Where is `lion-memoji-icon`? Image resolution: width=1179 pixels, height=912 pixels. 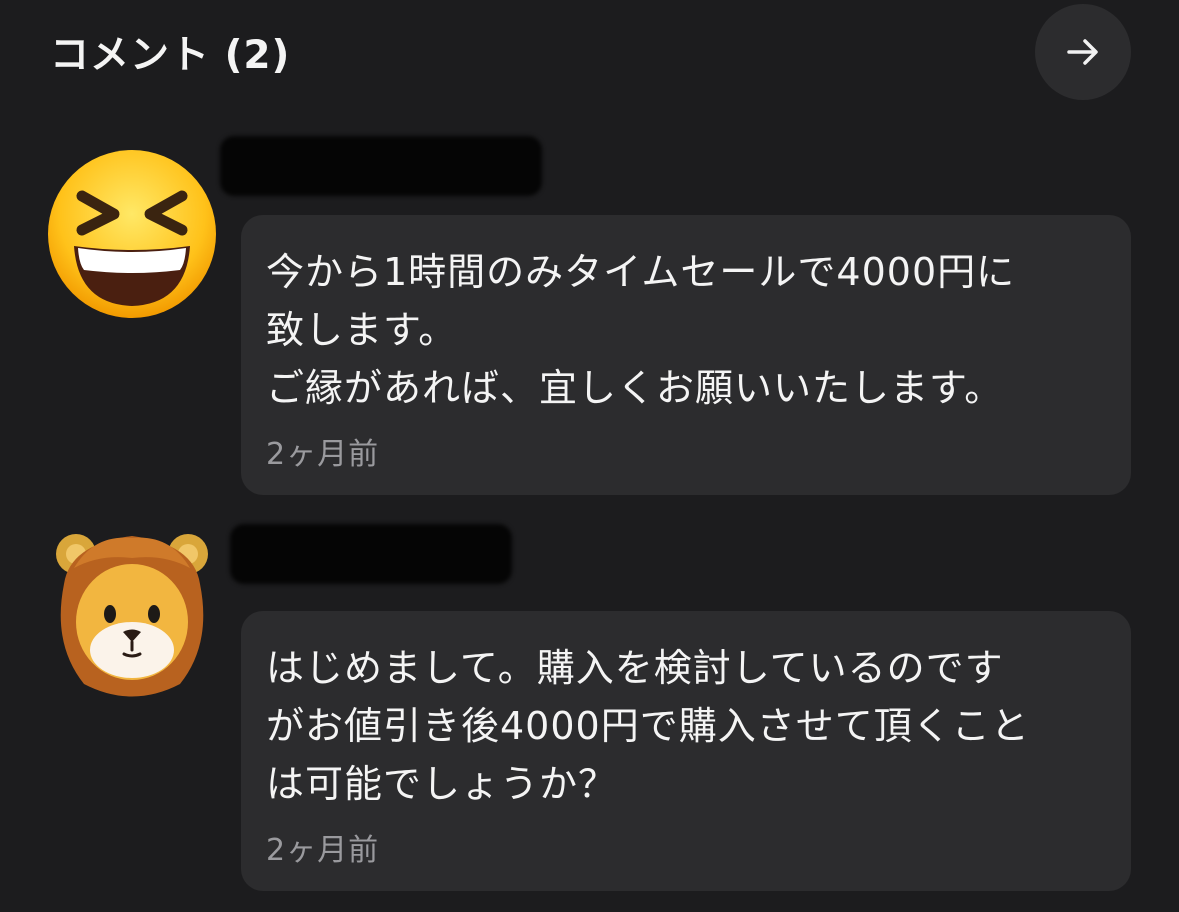 lion-memoji-icon is located at coordinates (132, 615).